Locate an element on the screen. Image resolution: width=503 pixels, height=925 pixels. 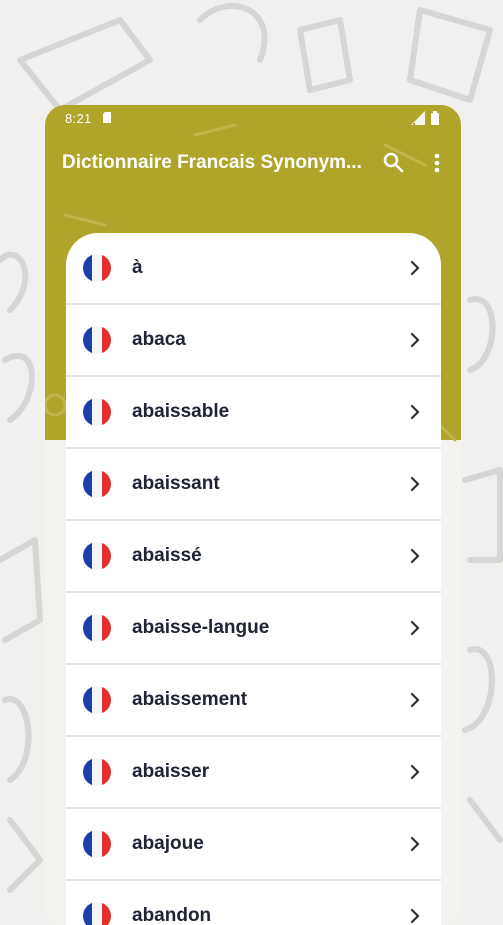
battery-icon is located at coordinates (435, 118).